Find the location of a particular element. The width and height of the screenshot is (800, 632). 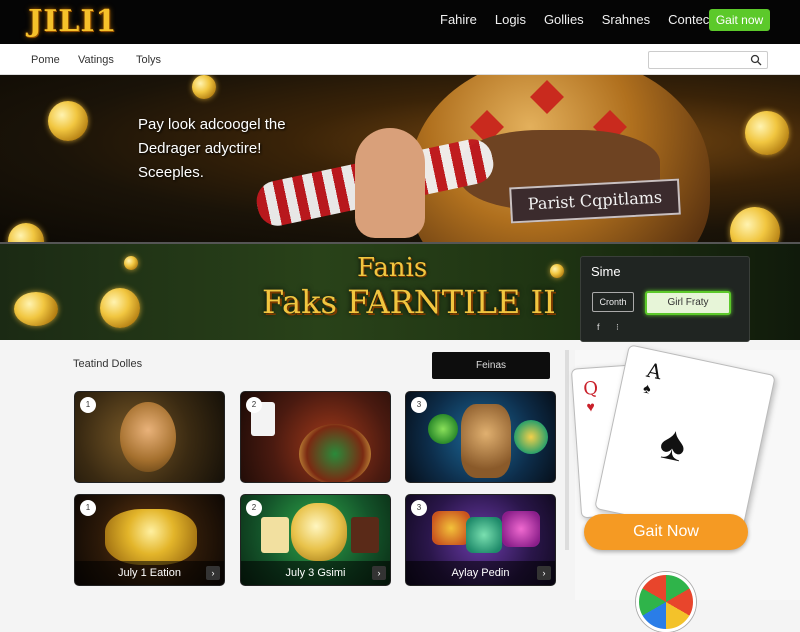

queen-card-rank: Q is located at coordinates (590, 388).